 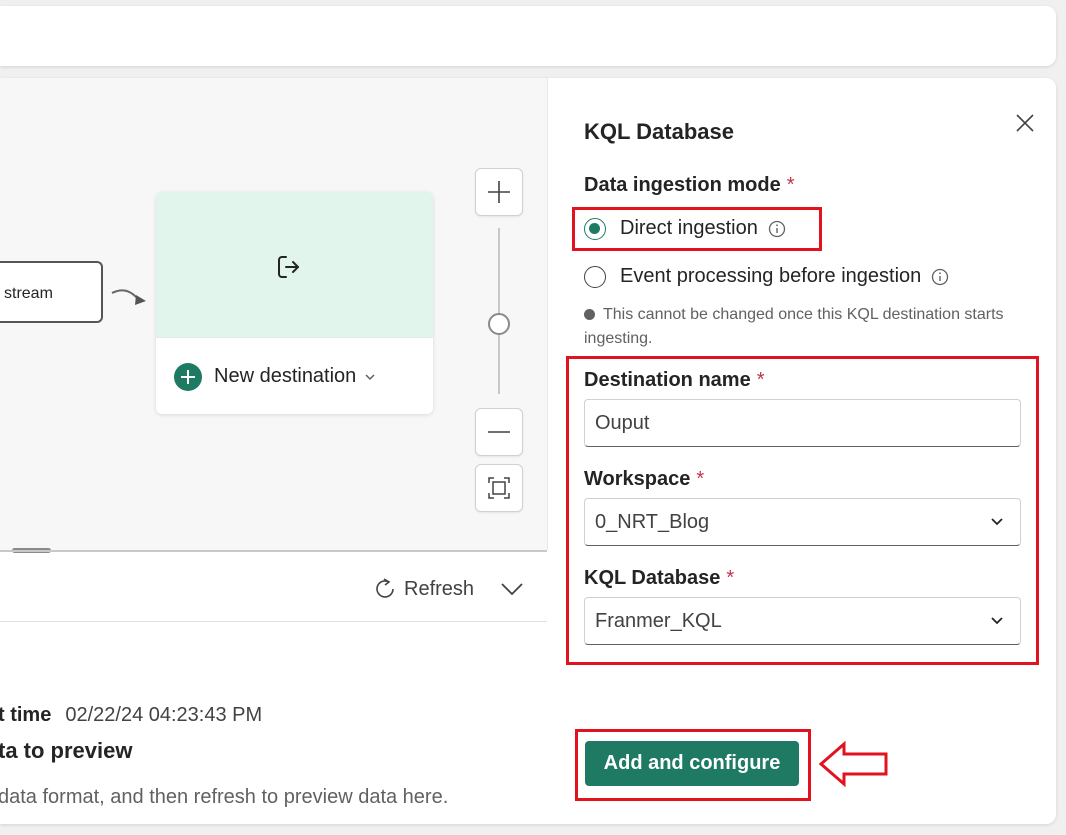 I want to click on new-destination-label: New destination, so click(x=285, y=376).